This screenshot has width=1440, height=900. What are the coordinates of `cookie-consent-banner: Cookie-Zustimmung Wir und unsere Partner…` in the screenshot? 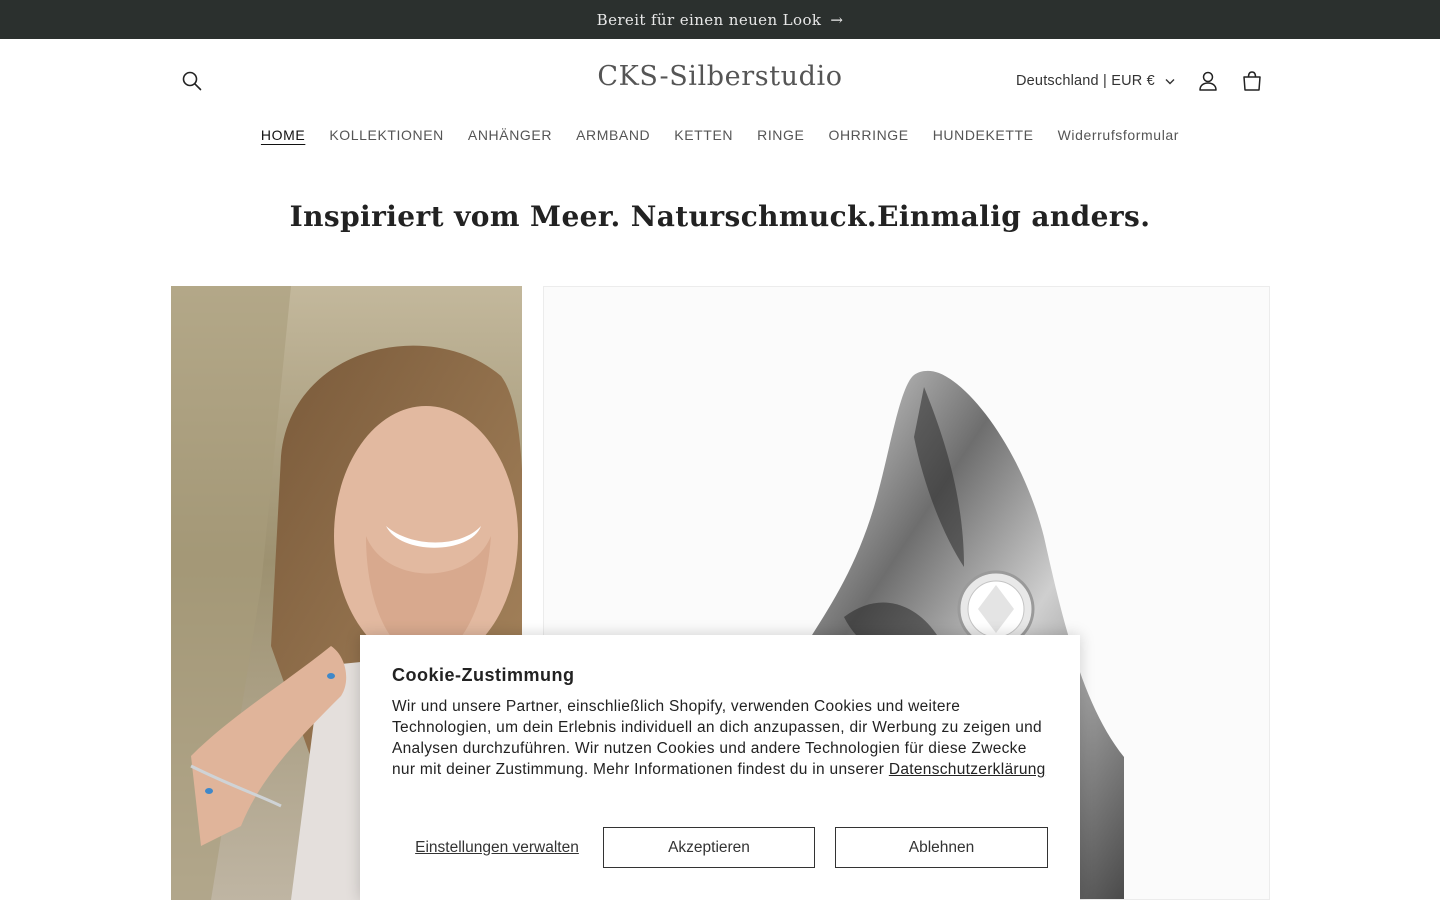 It's located at (720, 767).